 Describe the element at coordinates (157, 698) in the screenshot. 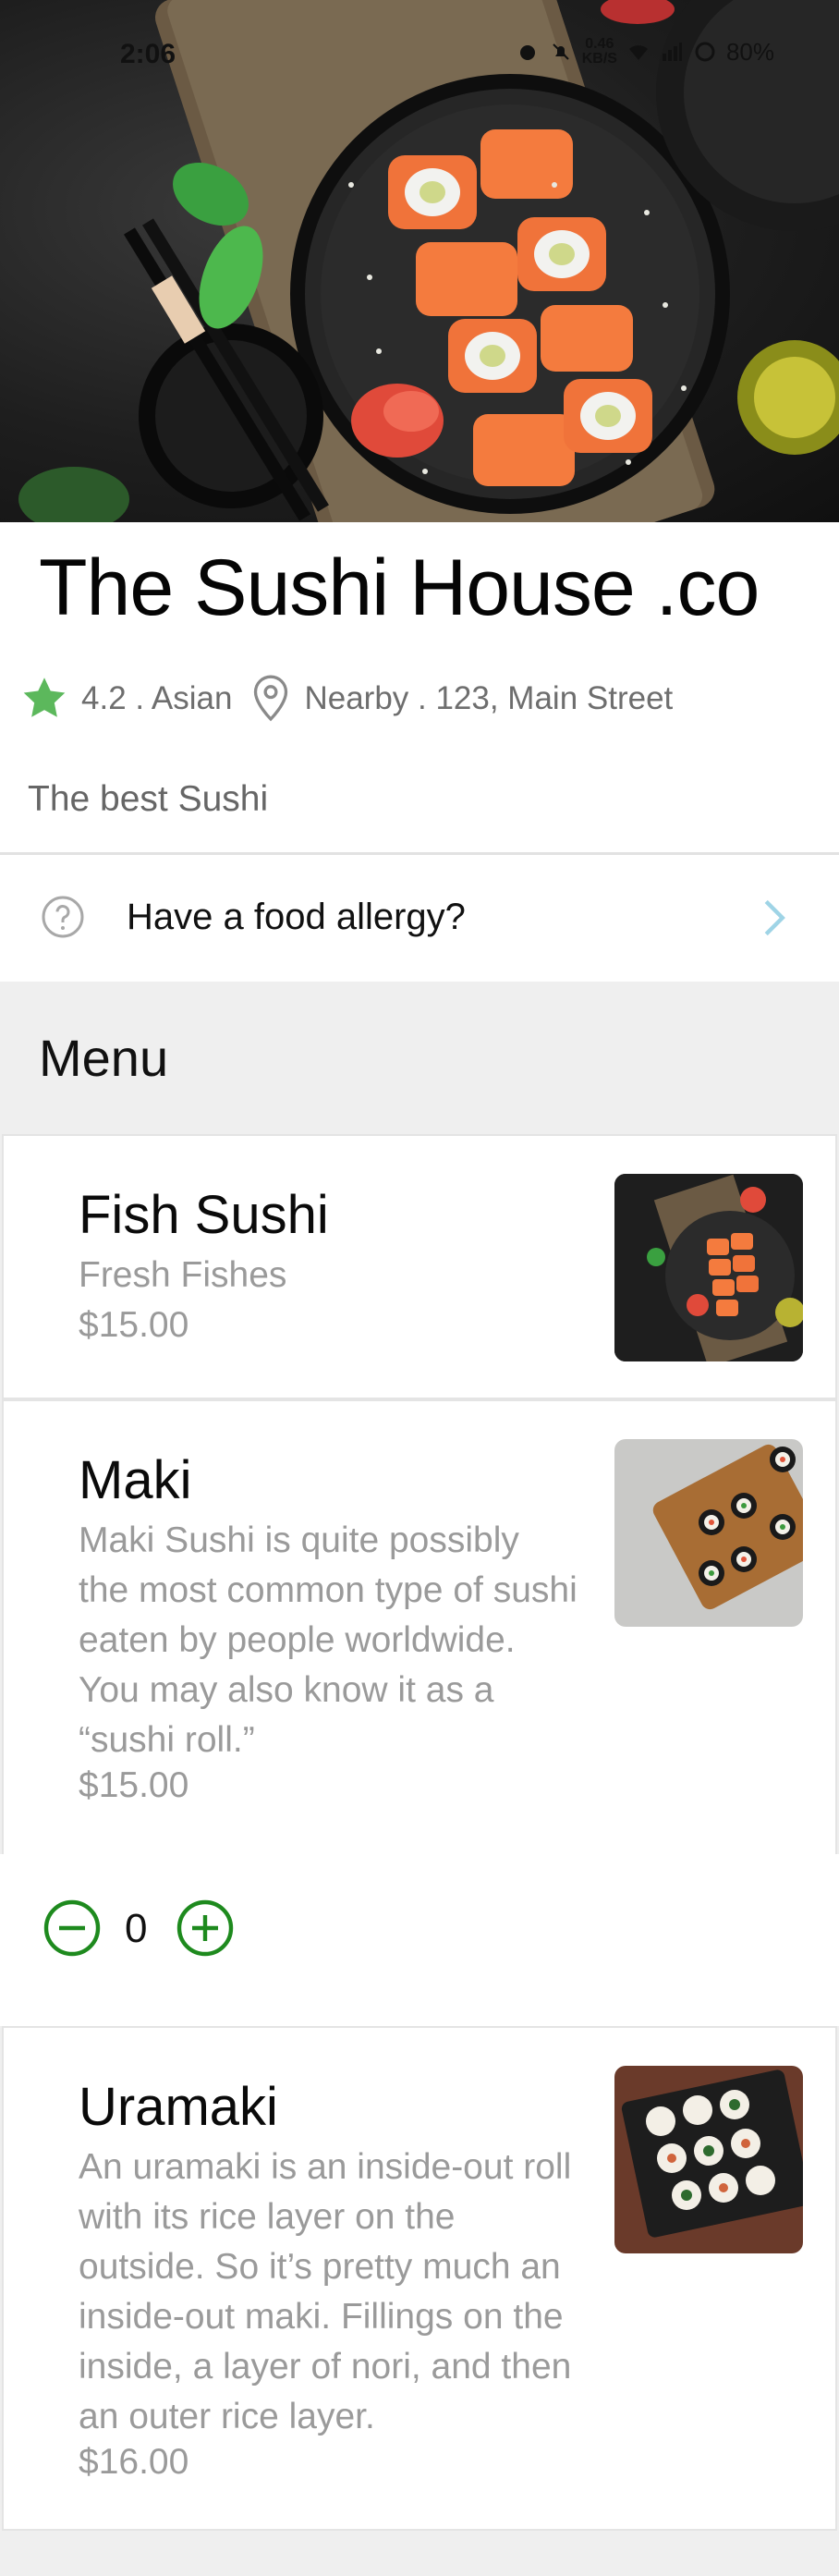

I see `rating-cuisine: 4.2 . Asian` at that location.